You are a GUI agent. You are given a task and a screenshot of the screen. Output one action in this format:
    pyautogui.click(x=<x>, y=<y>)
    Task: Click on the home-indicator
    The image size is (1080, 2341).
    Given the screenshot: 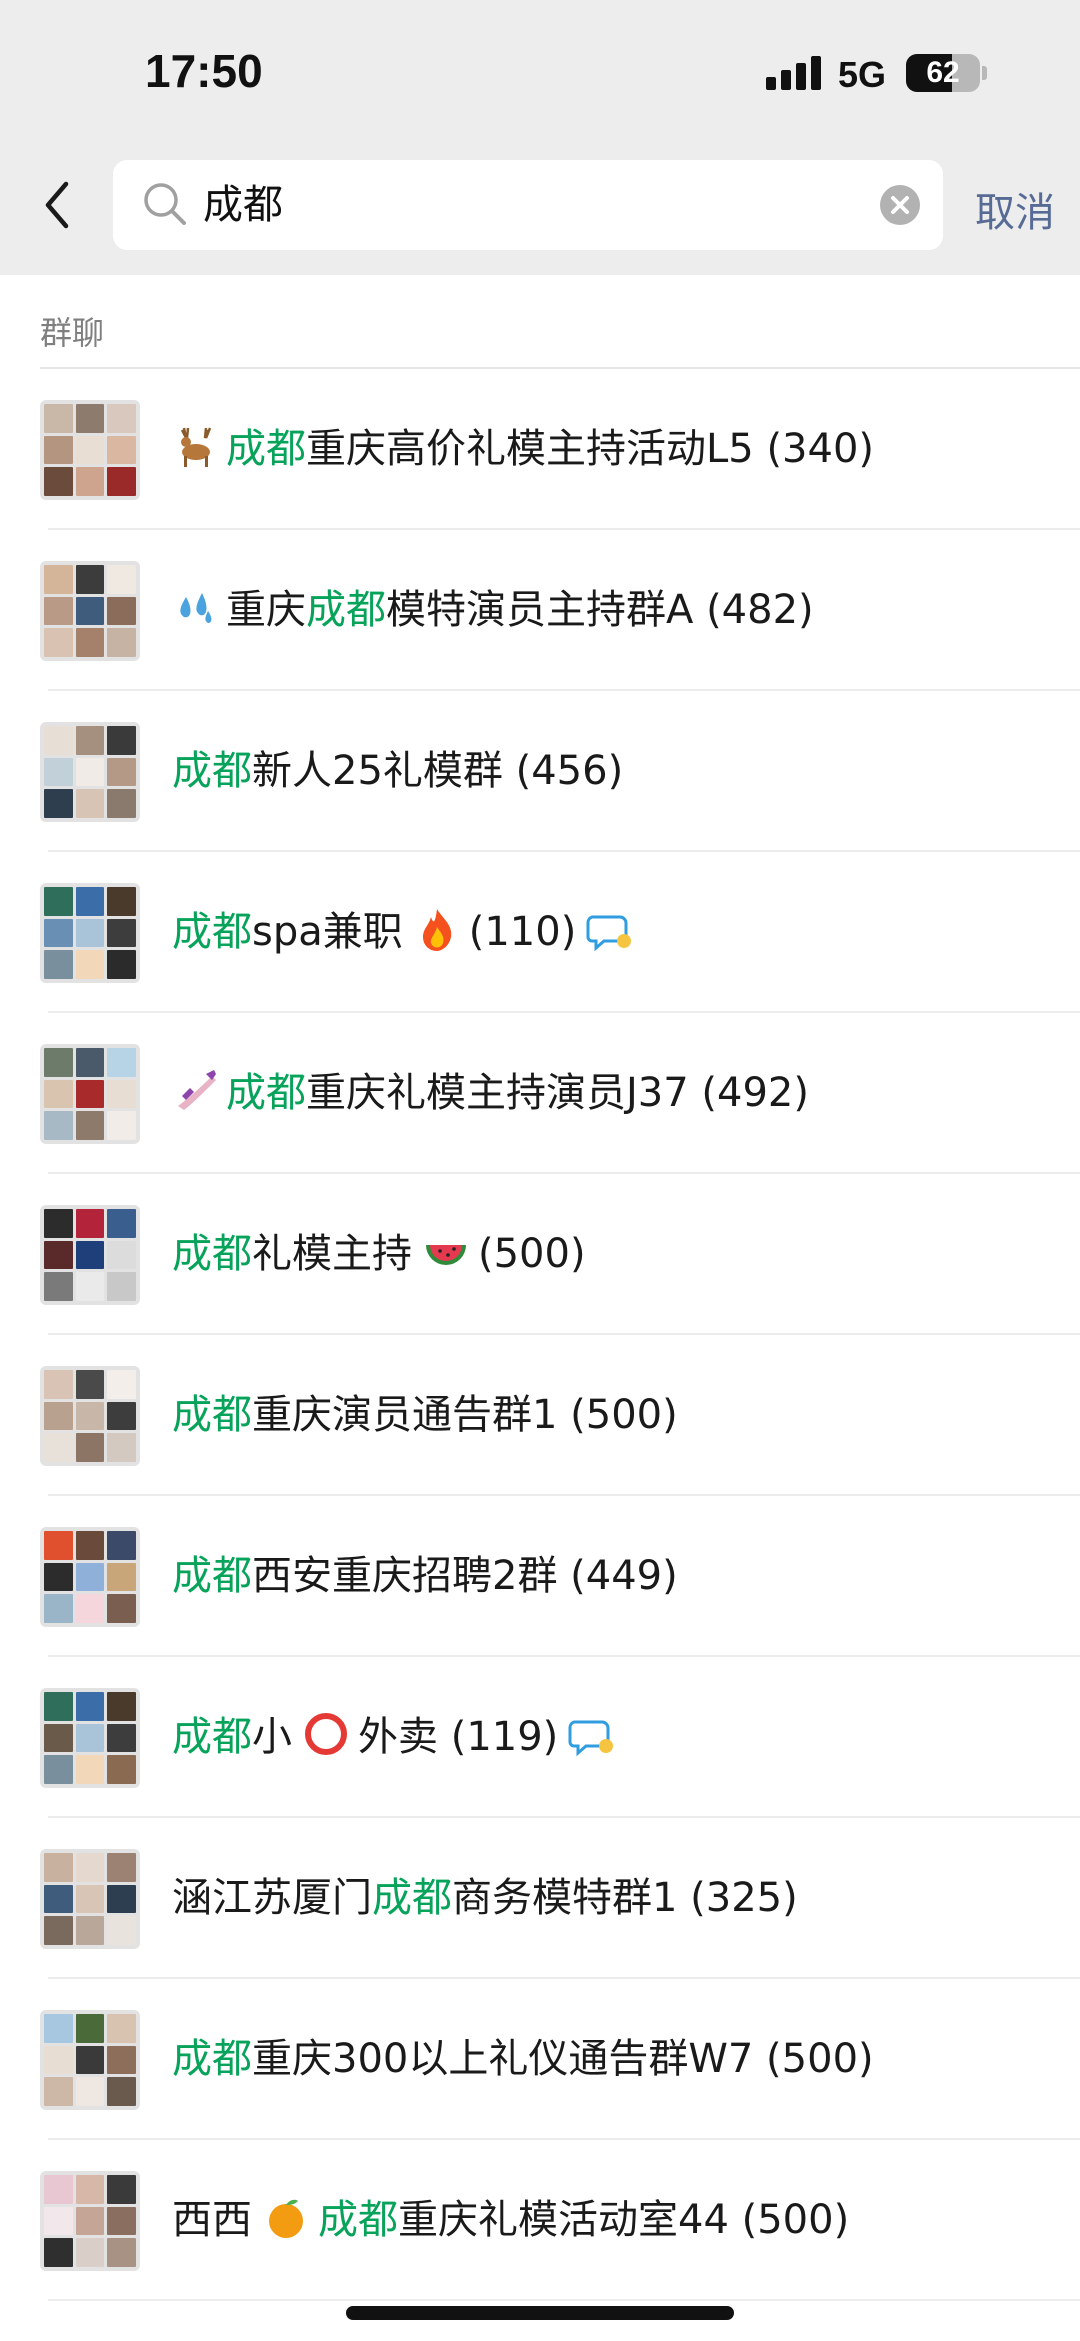 What is the action you would take?
    pyautogui.click(x=540, y=2313)
    